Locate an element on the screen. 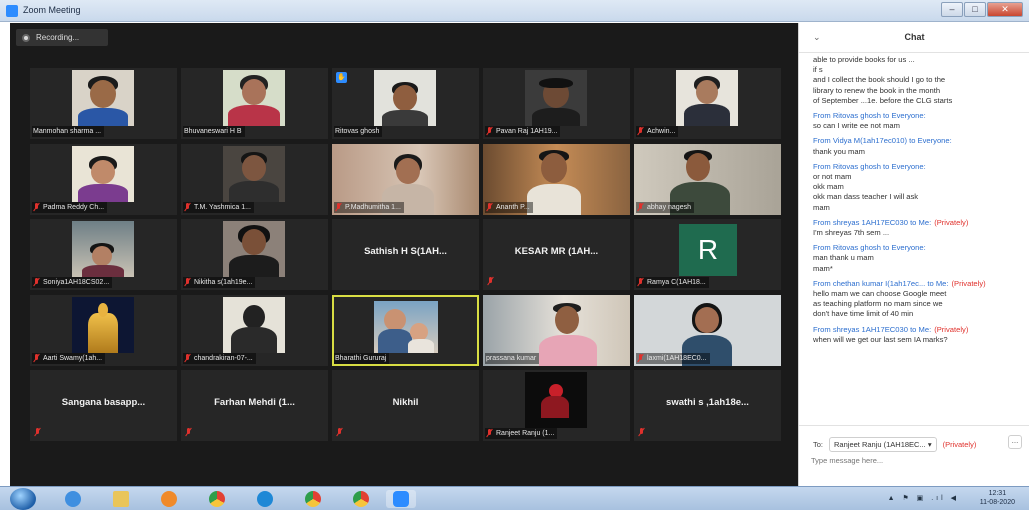 Image resolution: width=1029 pixels, height=510 pixels. participant-name-label: prassana kumar is located at coordinates (512, 358).